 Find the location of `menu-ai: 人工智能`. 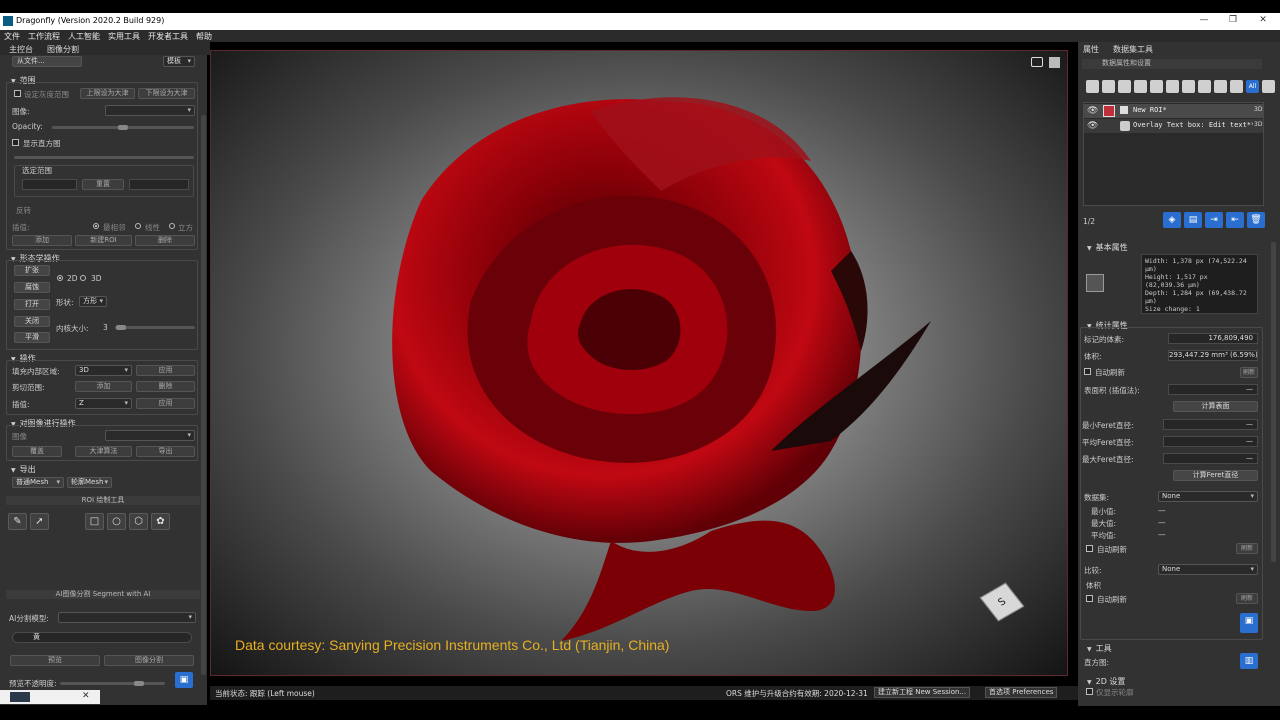

menu-ai: 人工智能 is located at coordinates (84, 36).